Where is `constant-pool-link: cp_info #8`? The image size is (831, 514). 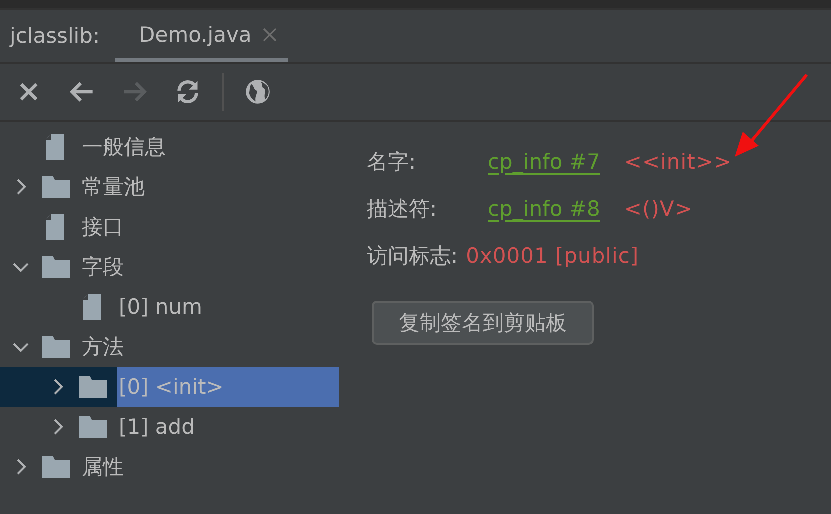 constant-pool-link: cp_info #8 is located at coordinates (544, 208).